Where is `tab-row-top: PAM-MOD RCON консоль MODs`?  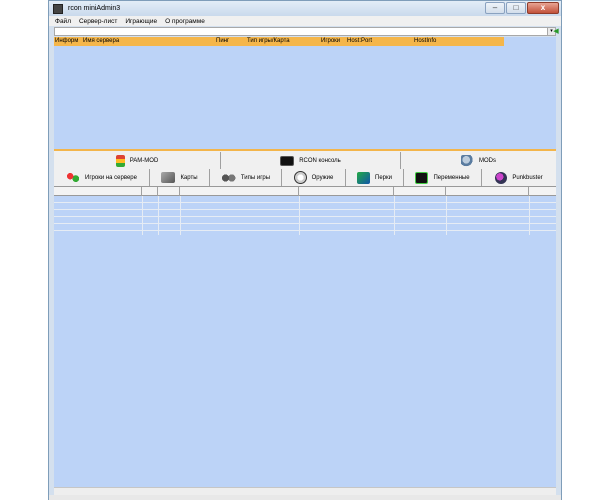
tab-row-top: PAM-MOD RCON консоль MODs is located at coordinates (305, 160).